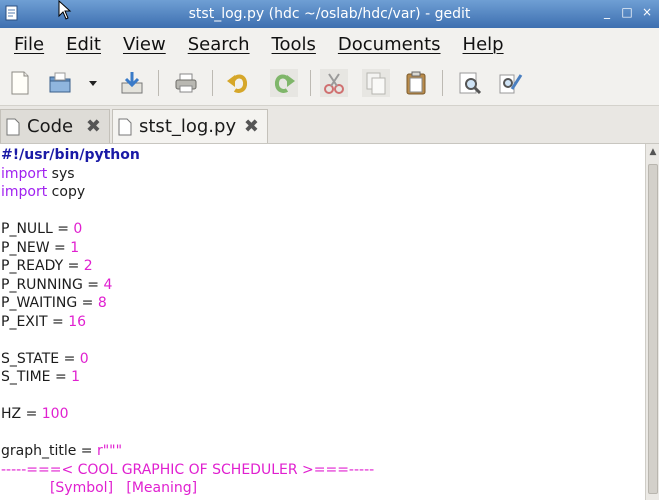  Describe the element at coordinates (36, 247) in the screenshot. I see `code-token: P_NEW =` at that location.